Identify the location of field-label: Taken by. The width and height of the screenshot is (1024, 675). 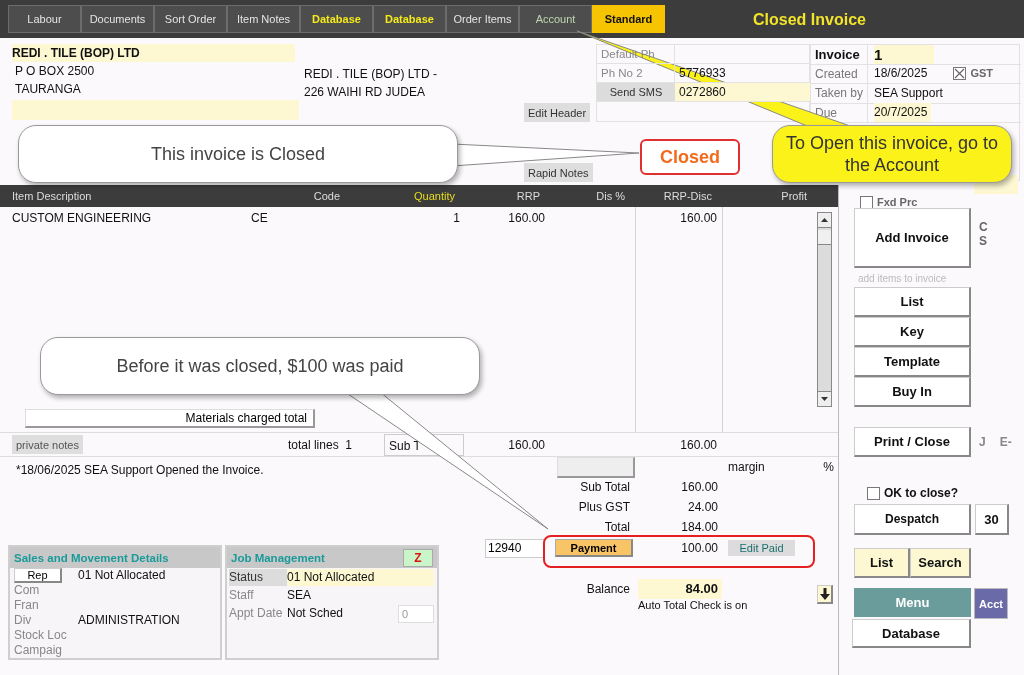
(839, 94).